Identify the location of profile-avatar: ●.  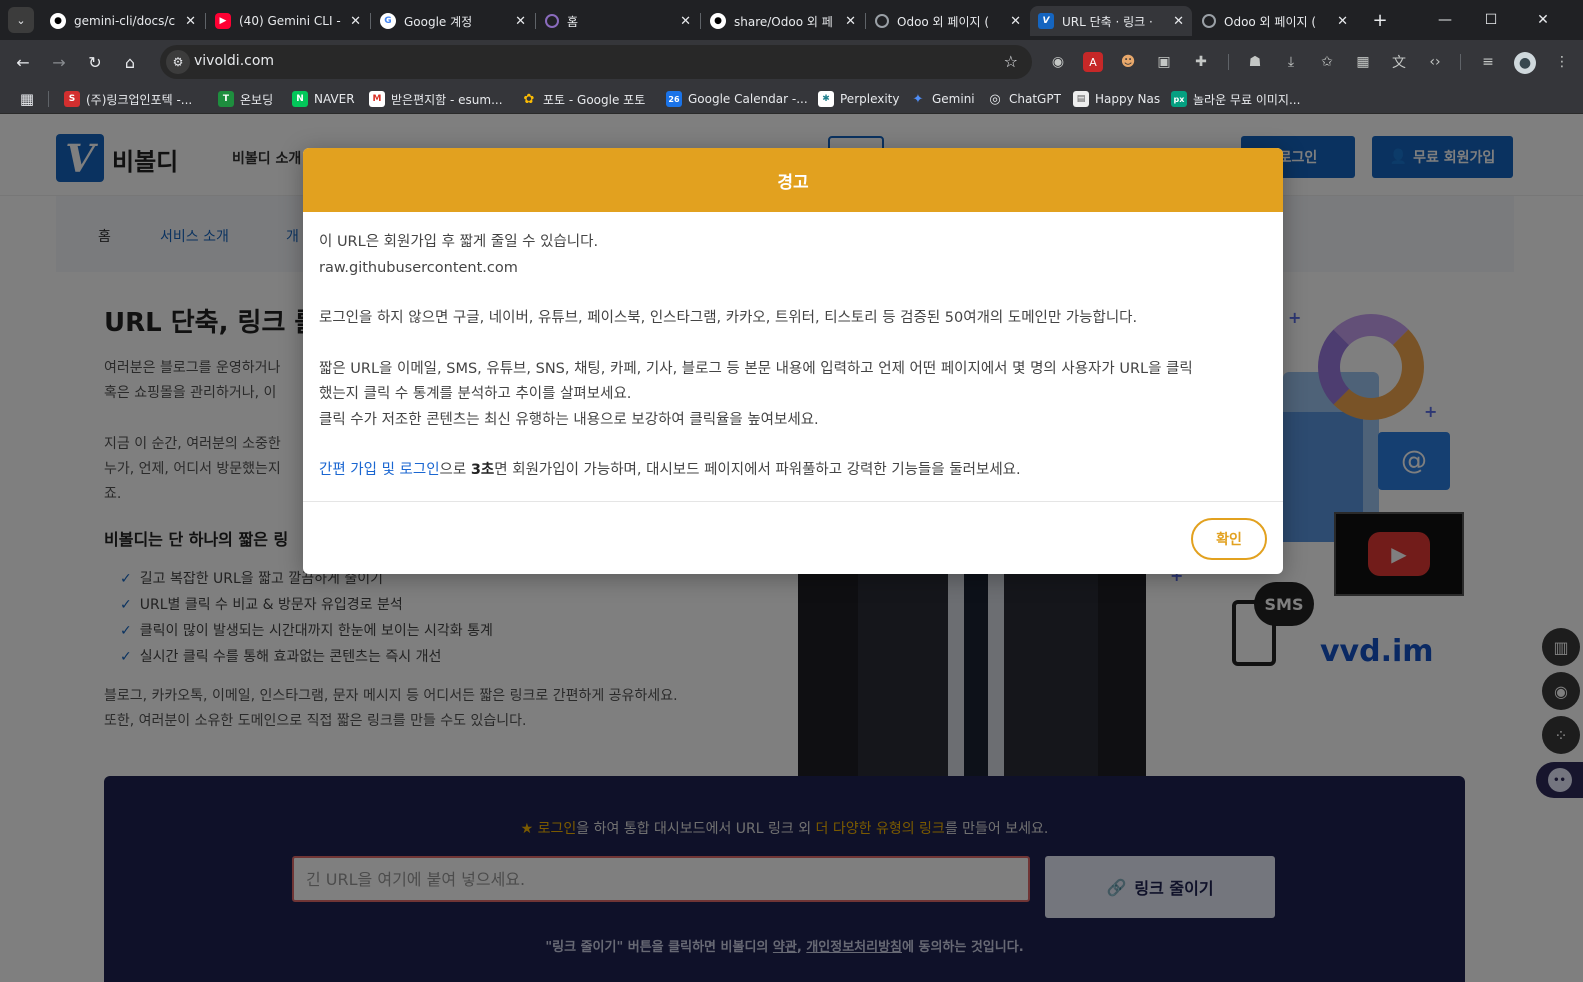
(1525, 63).